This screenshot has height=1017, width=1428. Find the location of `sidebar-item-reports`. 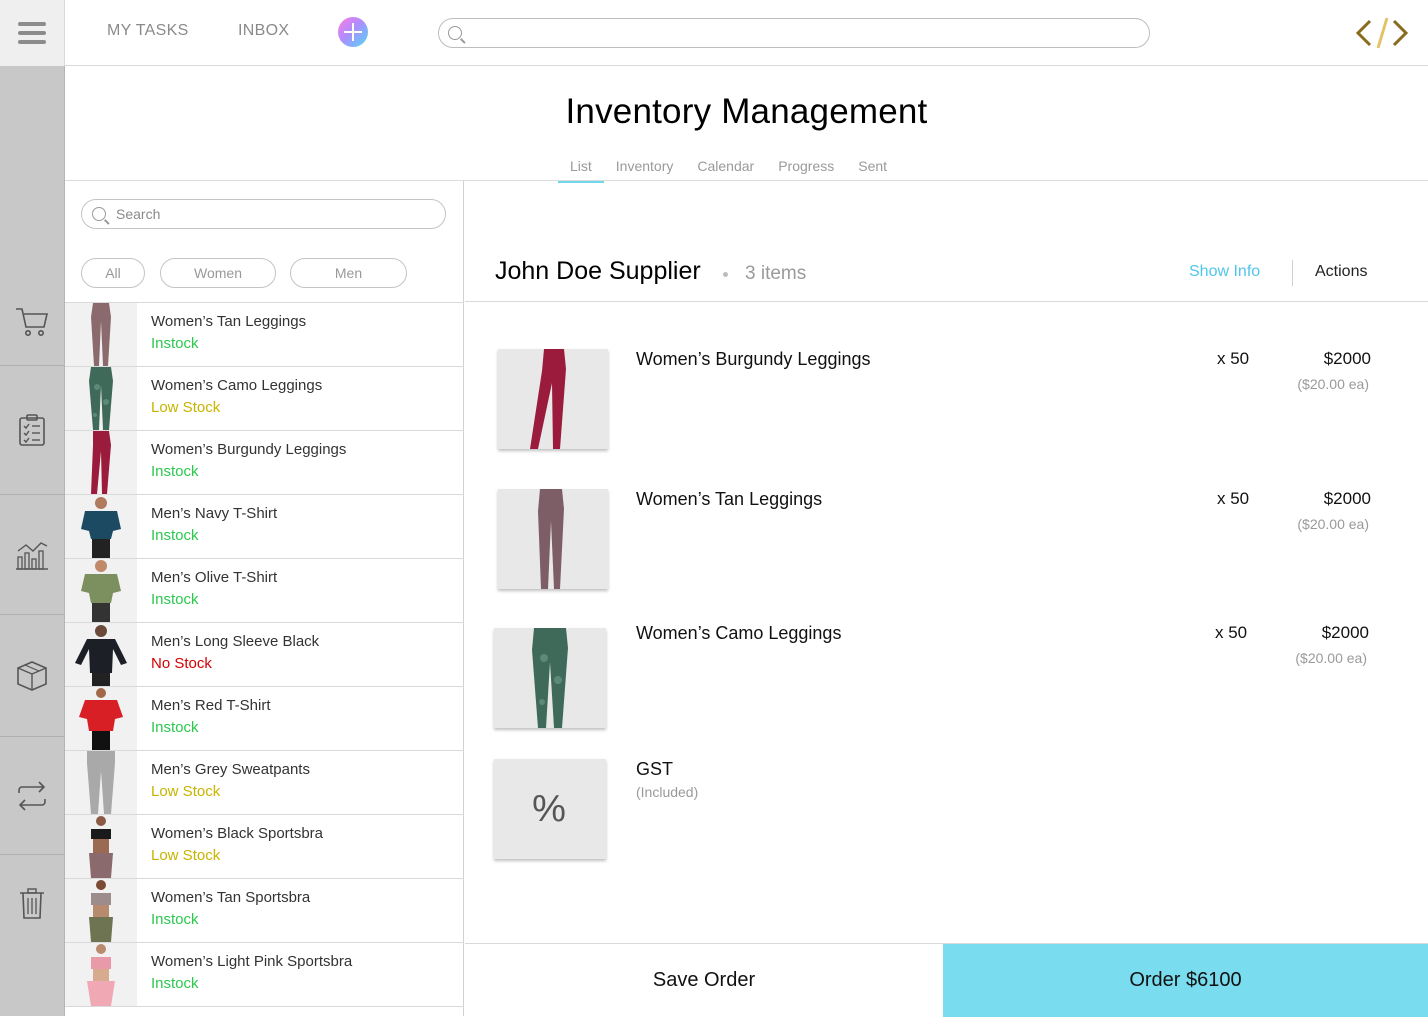

sidebar-item-reports is located at coordinates (32, 555).